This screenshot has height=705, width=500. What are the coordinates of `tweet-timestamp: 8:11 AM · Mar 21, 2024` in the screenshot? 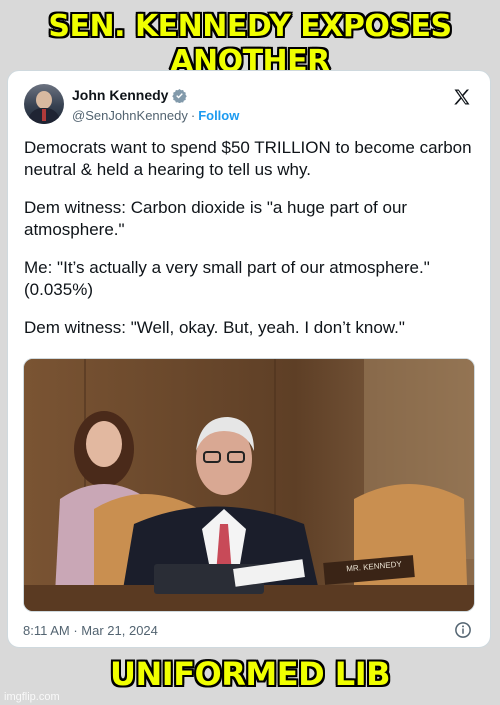 It's located at (90, 630).